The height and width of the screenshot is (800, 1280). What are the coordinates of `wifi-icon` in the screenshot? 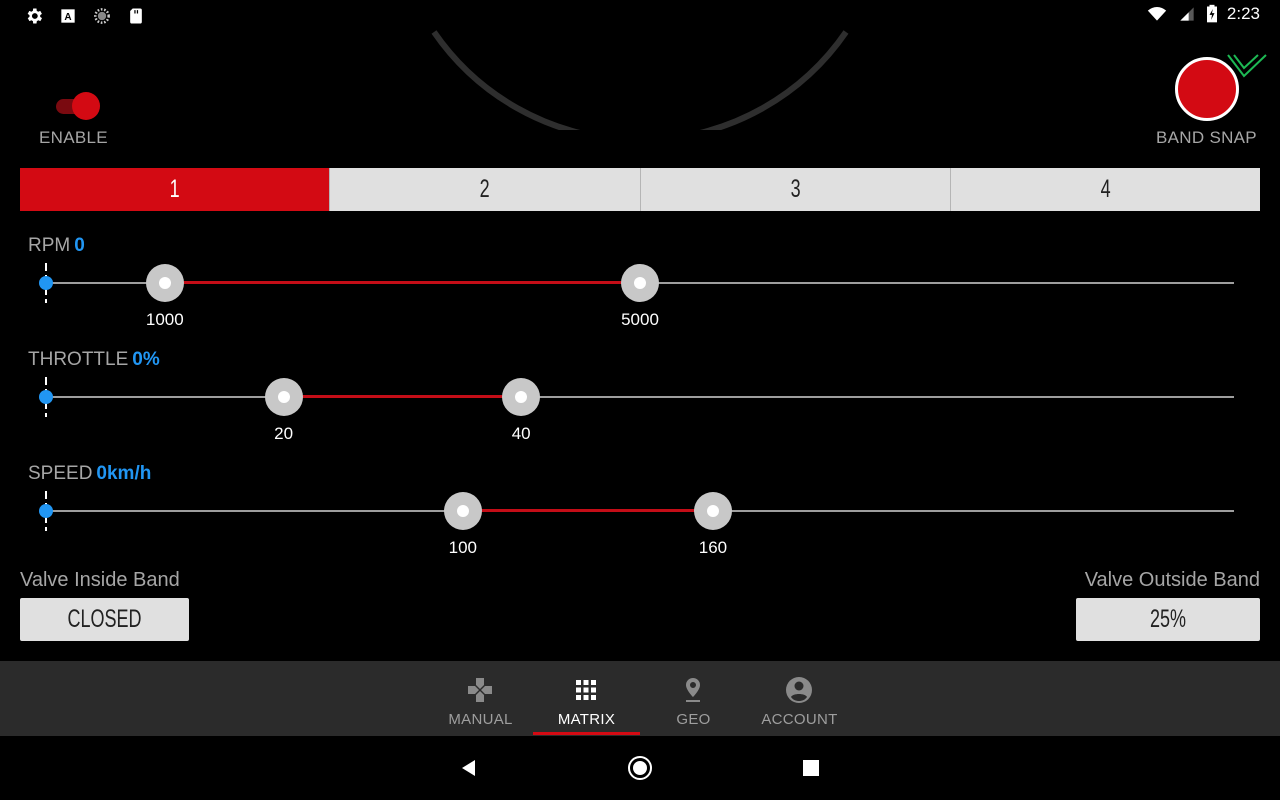 It's located at (1157, 14).